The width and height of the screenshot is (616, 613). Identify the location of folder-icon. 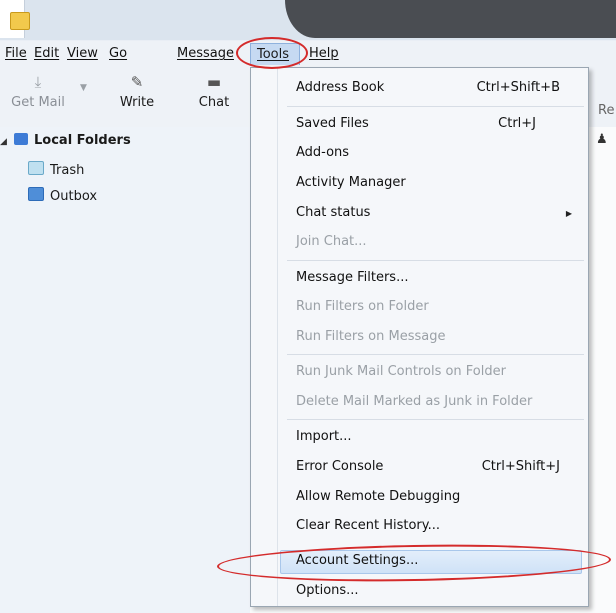
(20, 21).